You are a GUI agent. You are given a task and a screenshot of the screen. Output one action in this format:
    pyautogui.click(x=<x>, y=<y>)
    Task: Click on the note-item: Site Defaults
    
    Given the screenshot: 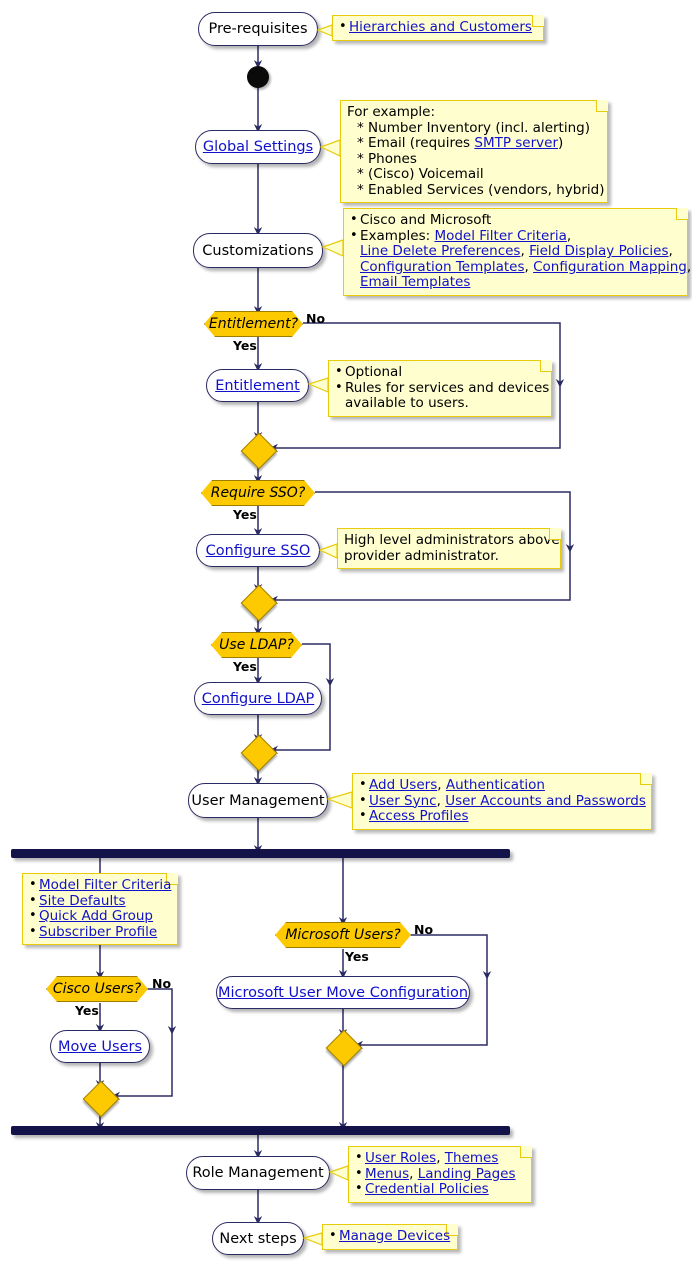 What is the action you would take?
    pyautogui.click(x=99, y=901)
    